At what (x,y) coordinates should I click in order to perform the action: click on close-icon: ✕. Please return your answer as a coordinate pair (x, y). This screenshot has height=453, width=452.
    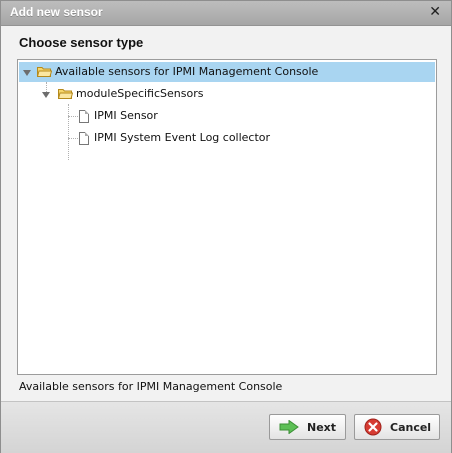
    Looking at the image, I should click on (435, 12).